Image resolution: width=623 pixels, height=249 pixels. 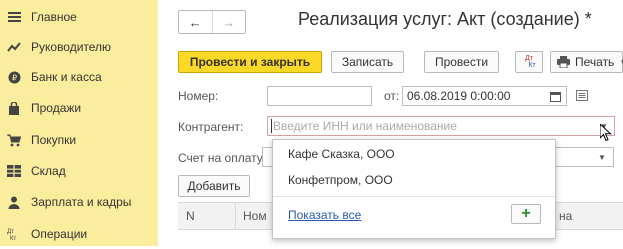 I want to click on nav-buttons: ← →, so click(x=212, y=22).